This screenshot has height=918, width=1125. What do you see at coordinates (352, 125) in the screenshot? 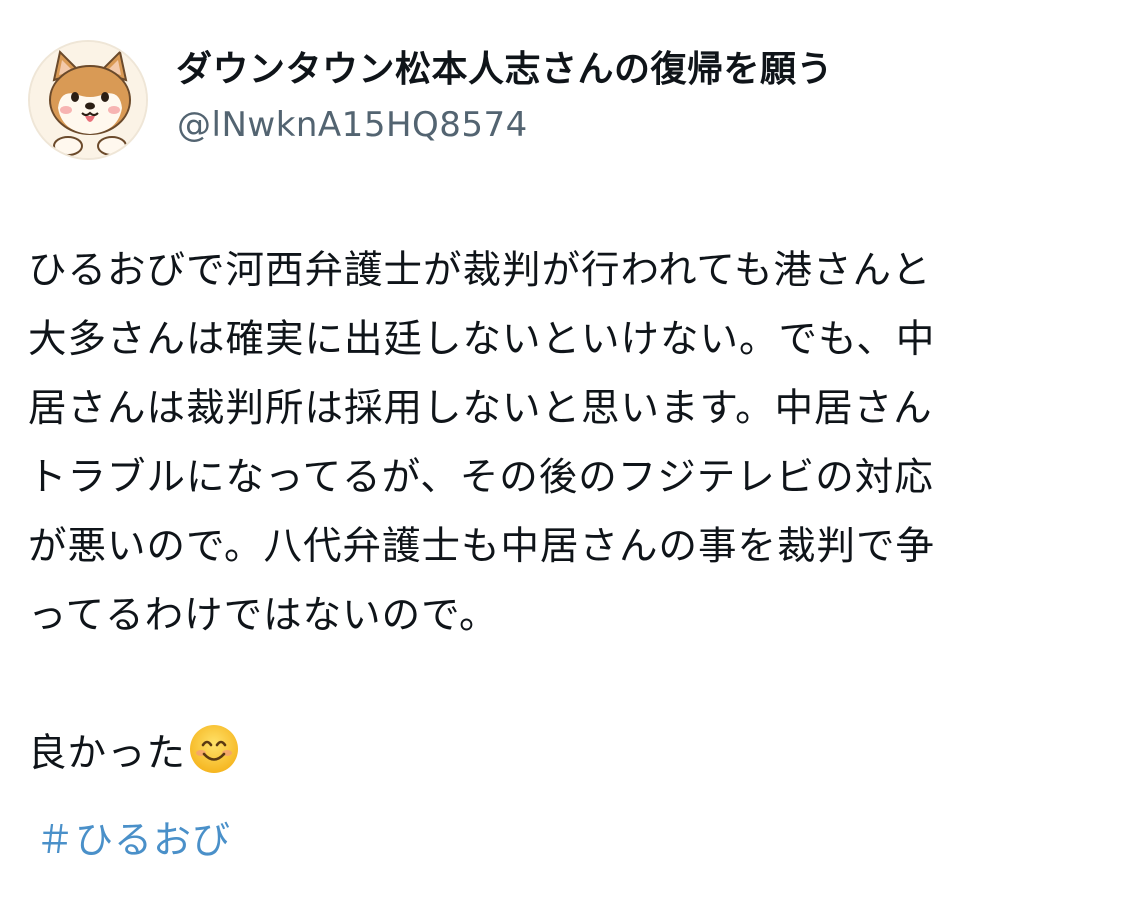
I see `user-handle: @lNwknA15HQ8574` at bounding box center [352, 125].